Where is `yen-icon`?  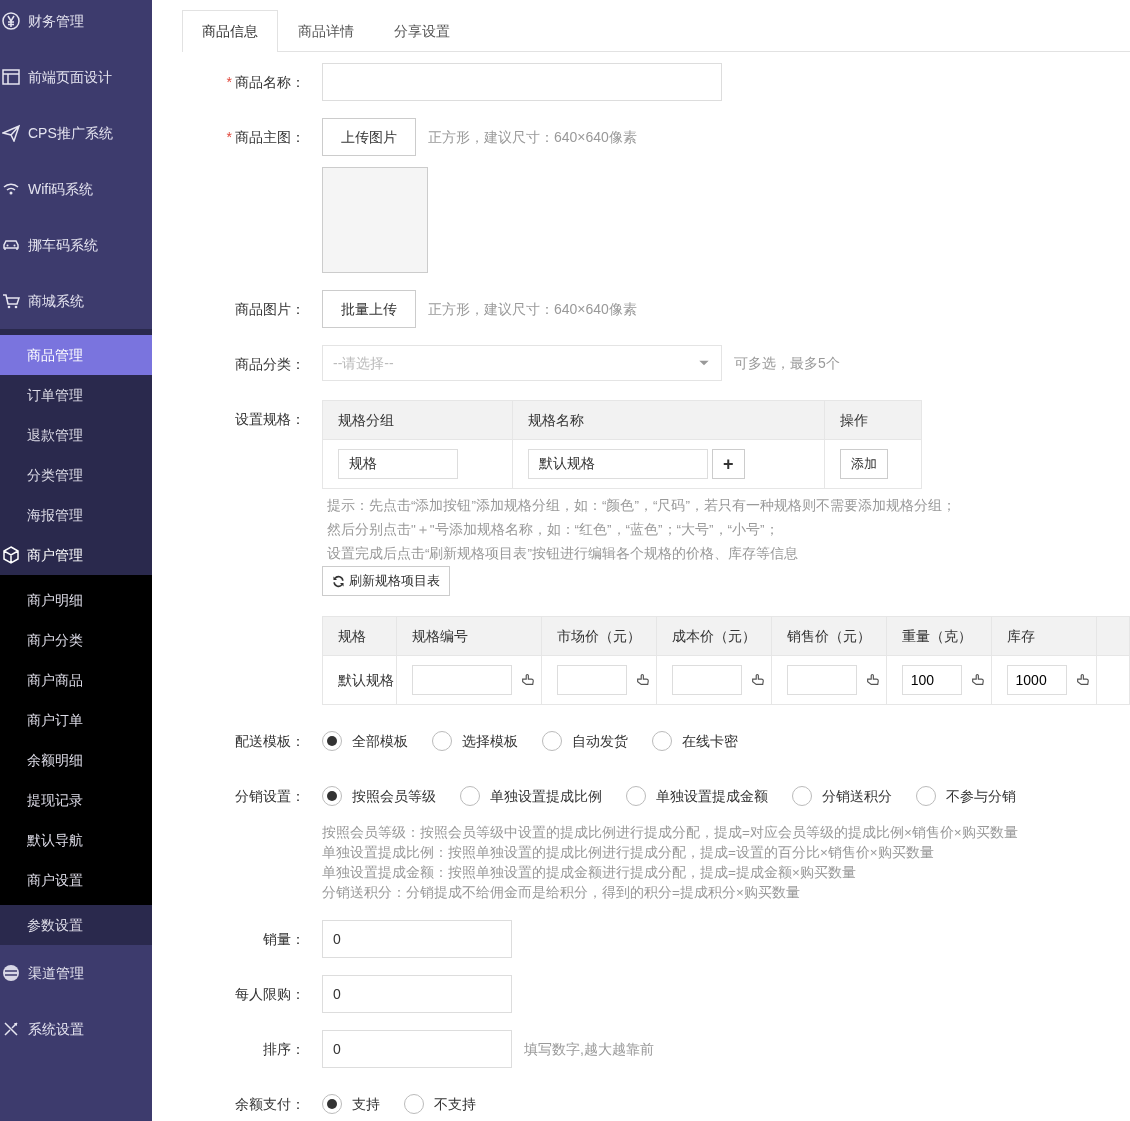 yen-icon is located at coordinates (11, 21).